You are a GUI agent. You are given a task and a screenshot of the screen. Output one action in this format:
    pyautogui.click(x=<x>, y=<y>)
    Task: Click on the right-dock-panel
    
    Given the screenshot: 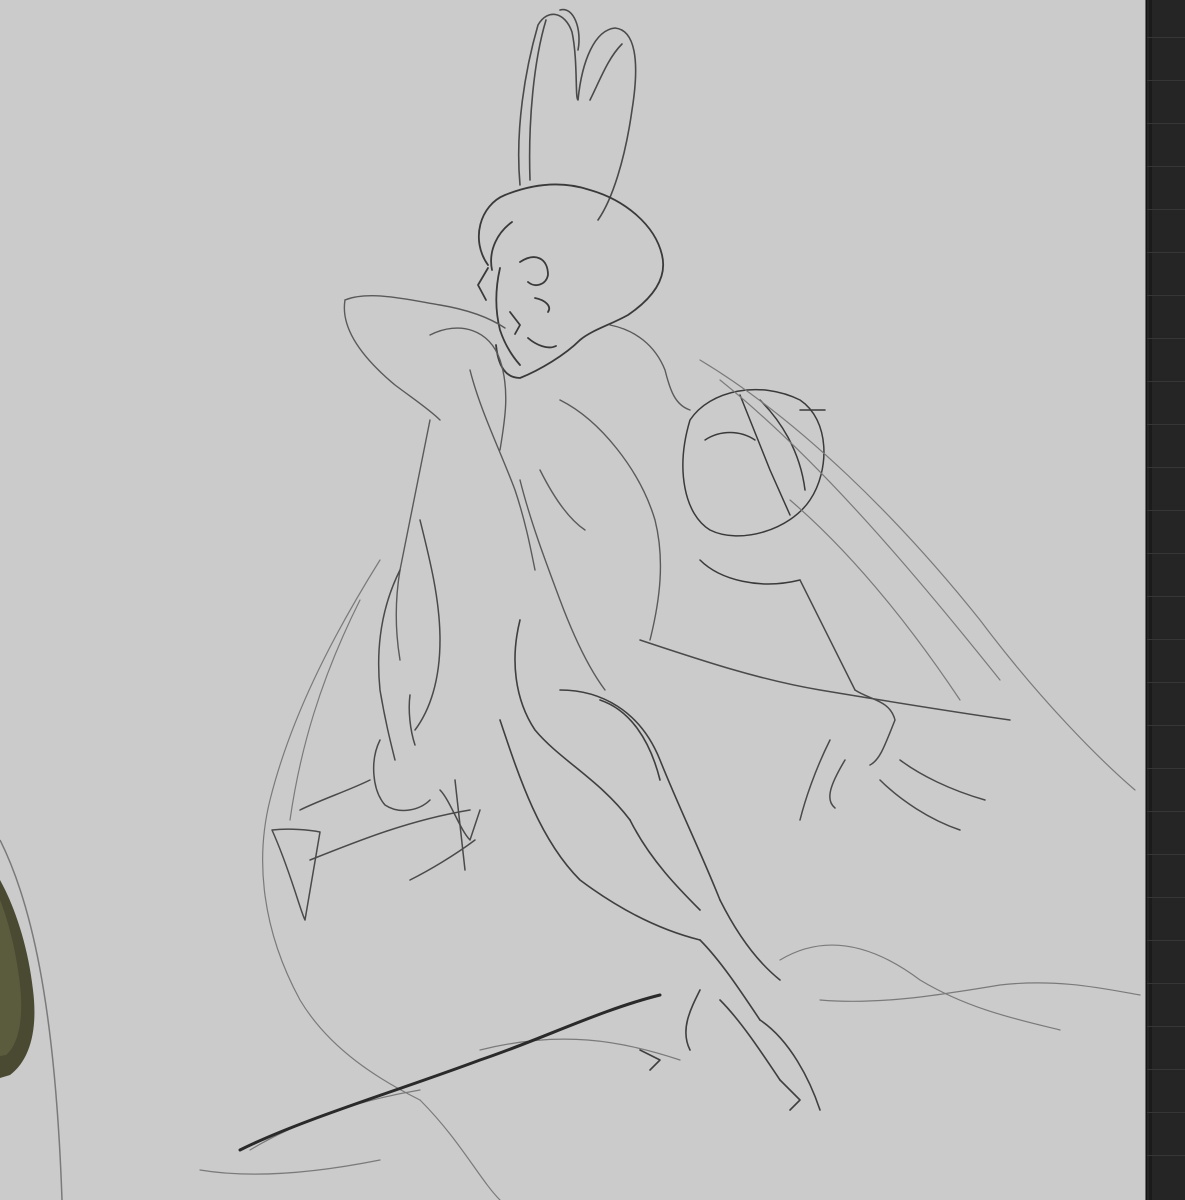 What is the action you would take?
    pyautogui.click(x=1165, y=600)
    